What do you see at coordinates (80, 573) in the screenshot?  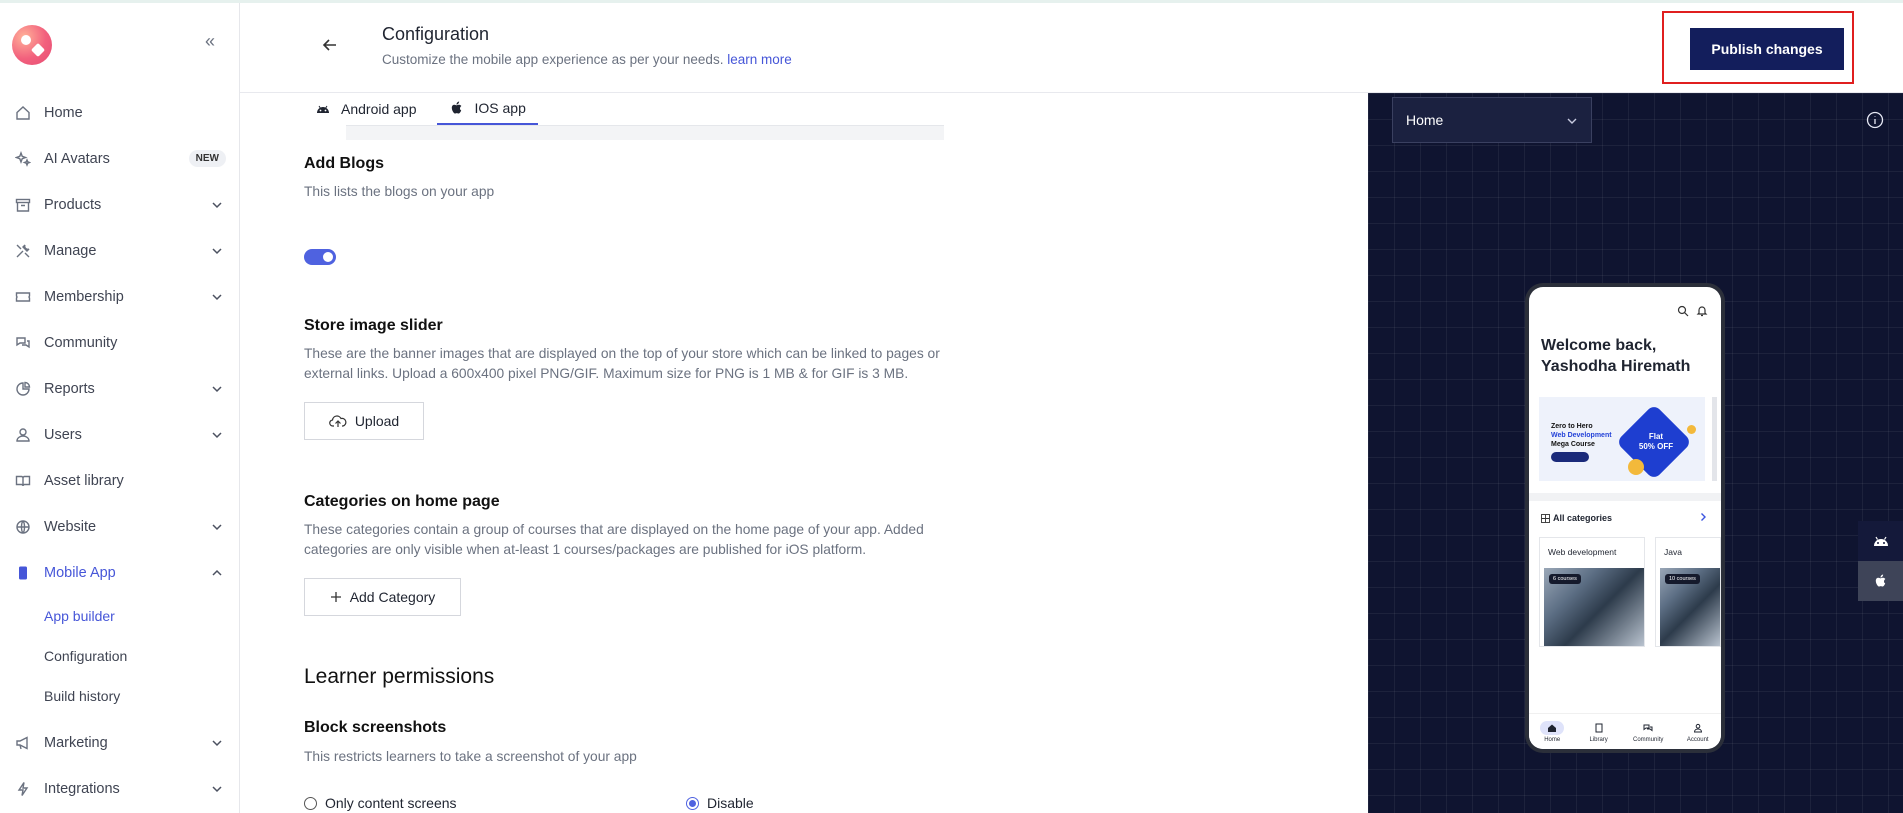 I see `sidebar-item-label: Mobile App` at bounding box center [80, 573].